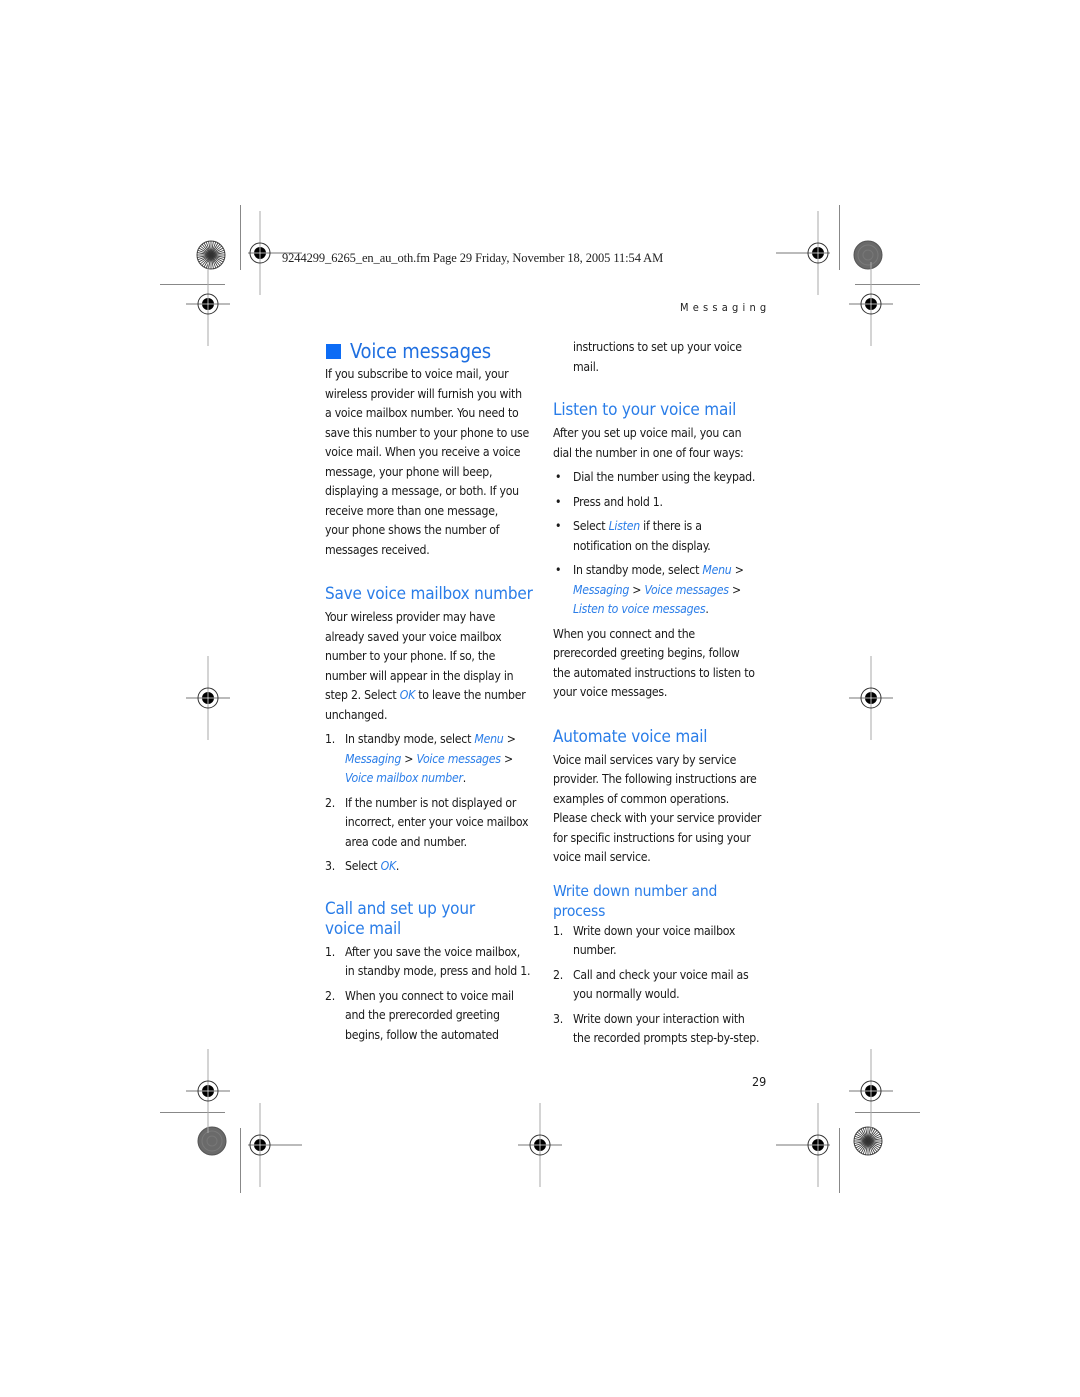  I want to click on text-line: receive more than one message,, so click(411, 510).